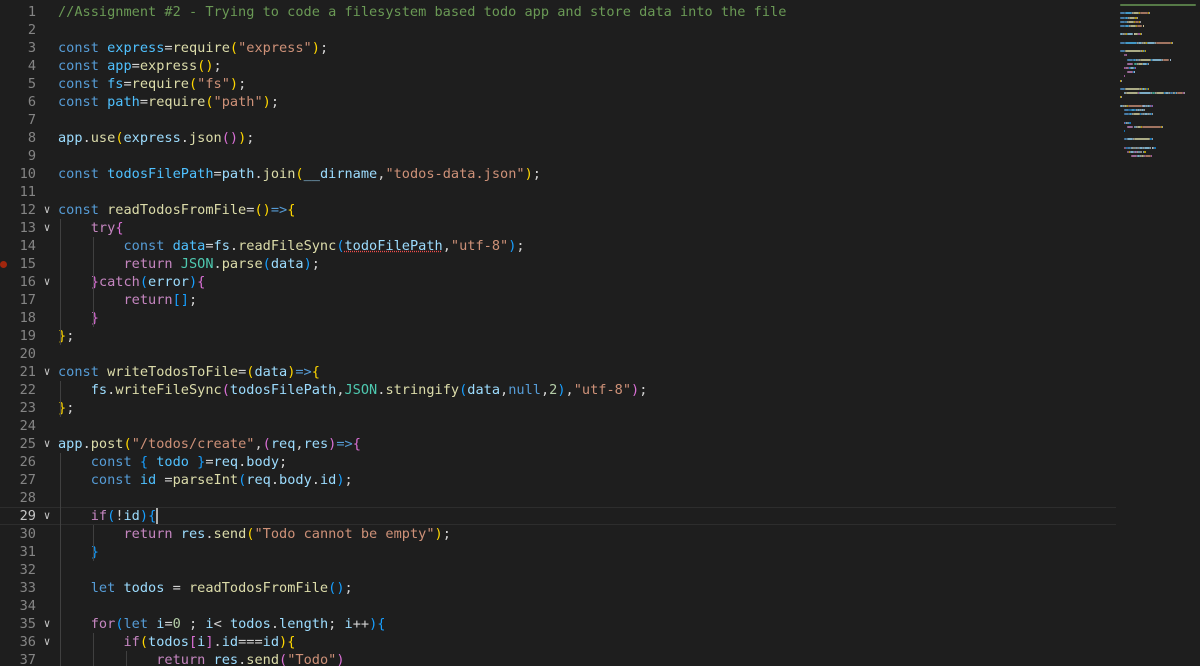  I want to click on code-text: return[];, so click(127, 300).